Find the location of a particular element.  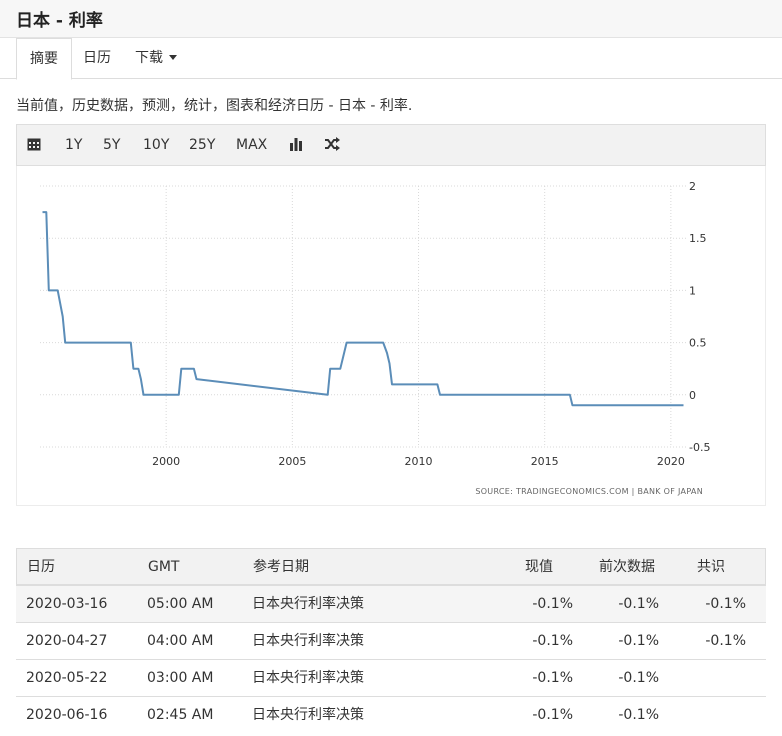

x-tick-label: 2000 is located at coordinates (166, 461).